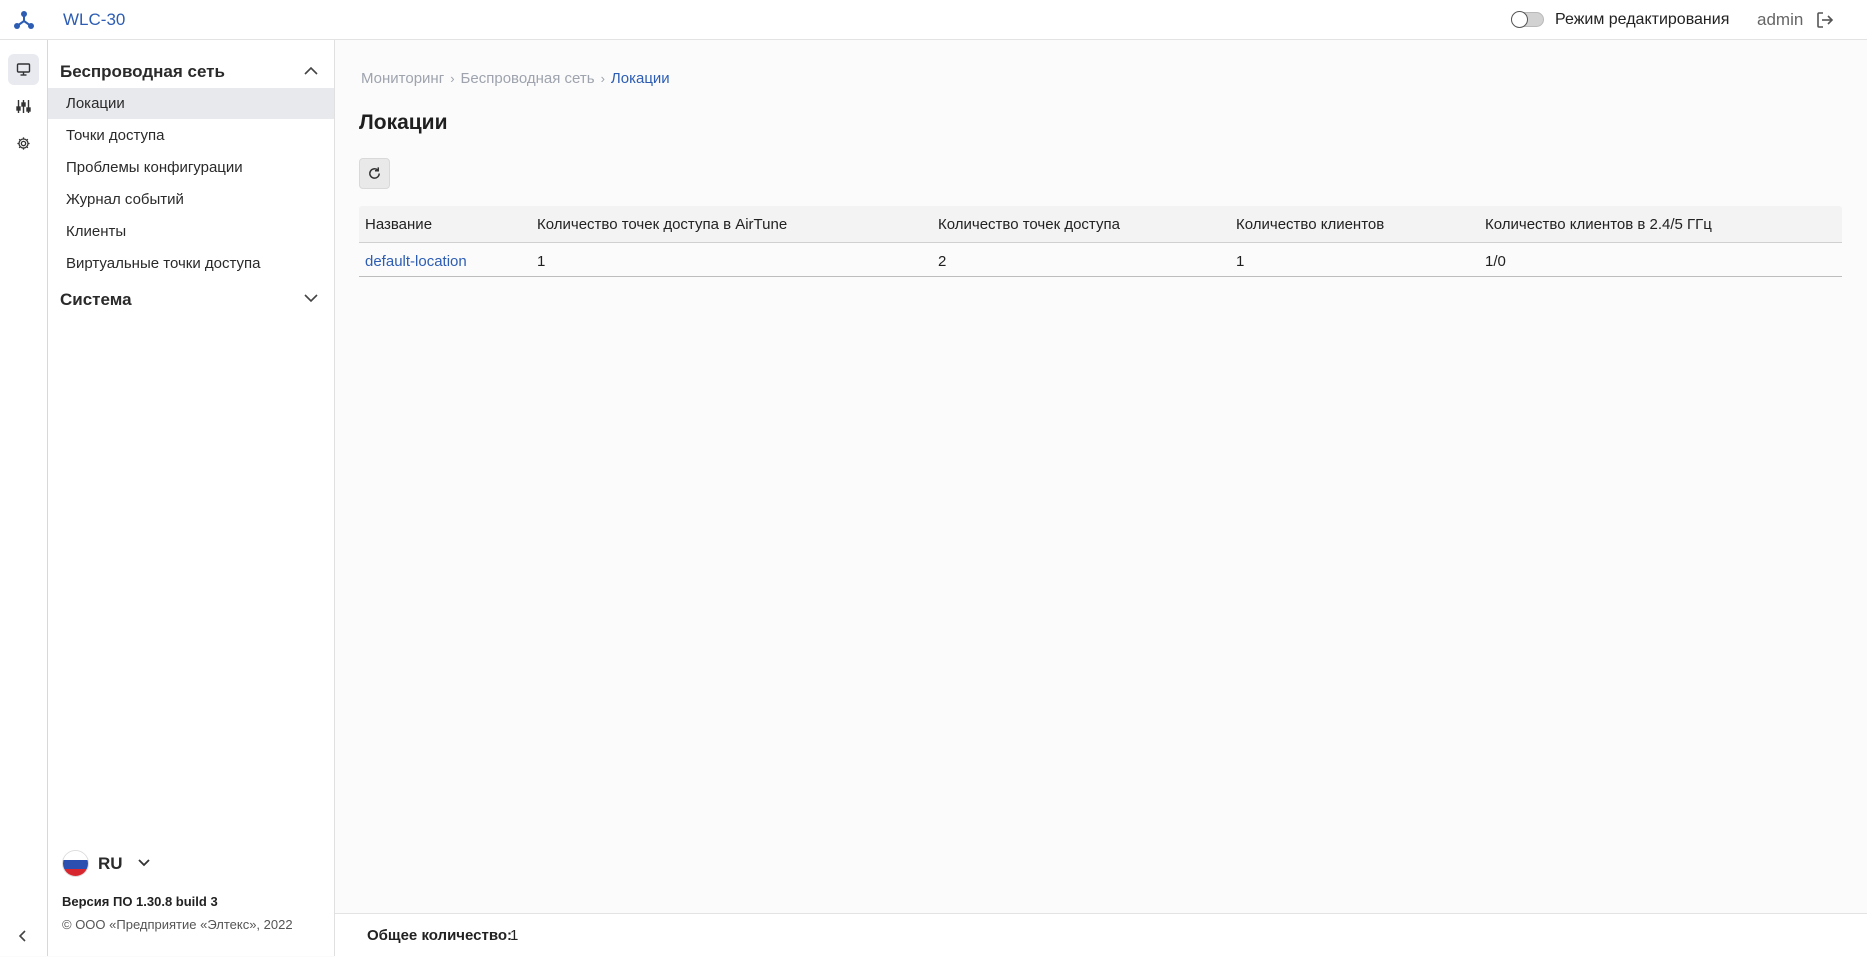 This screenshot has width=1867, height=957. I want to click on table-row: default-location 1 2 1 1/0, so click(1100, 260).